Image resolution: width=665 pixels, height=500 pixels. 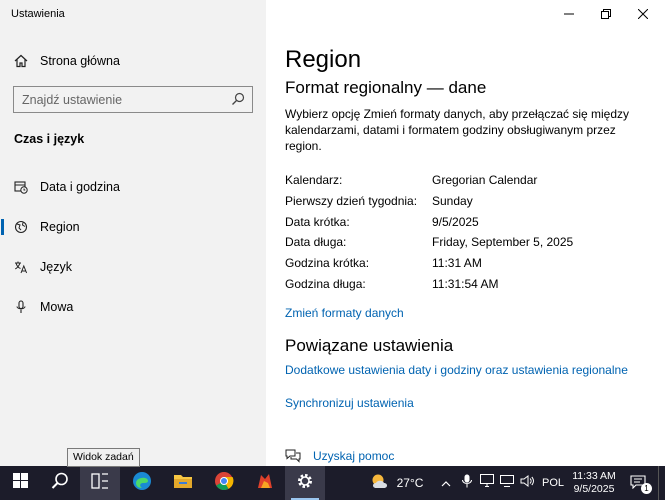 What do you see at coordinates (452, 201) in the screenshot?
I see `detail-value: Sunday` at bounding box center [452, 201].